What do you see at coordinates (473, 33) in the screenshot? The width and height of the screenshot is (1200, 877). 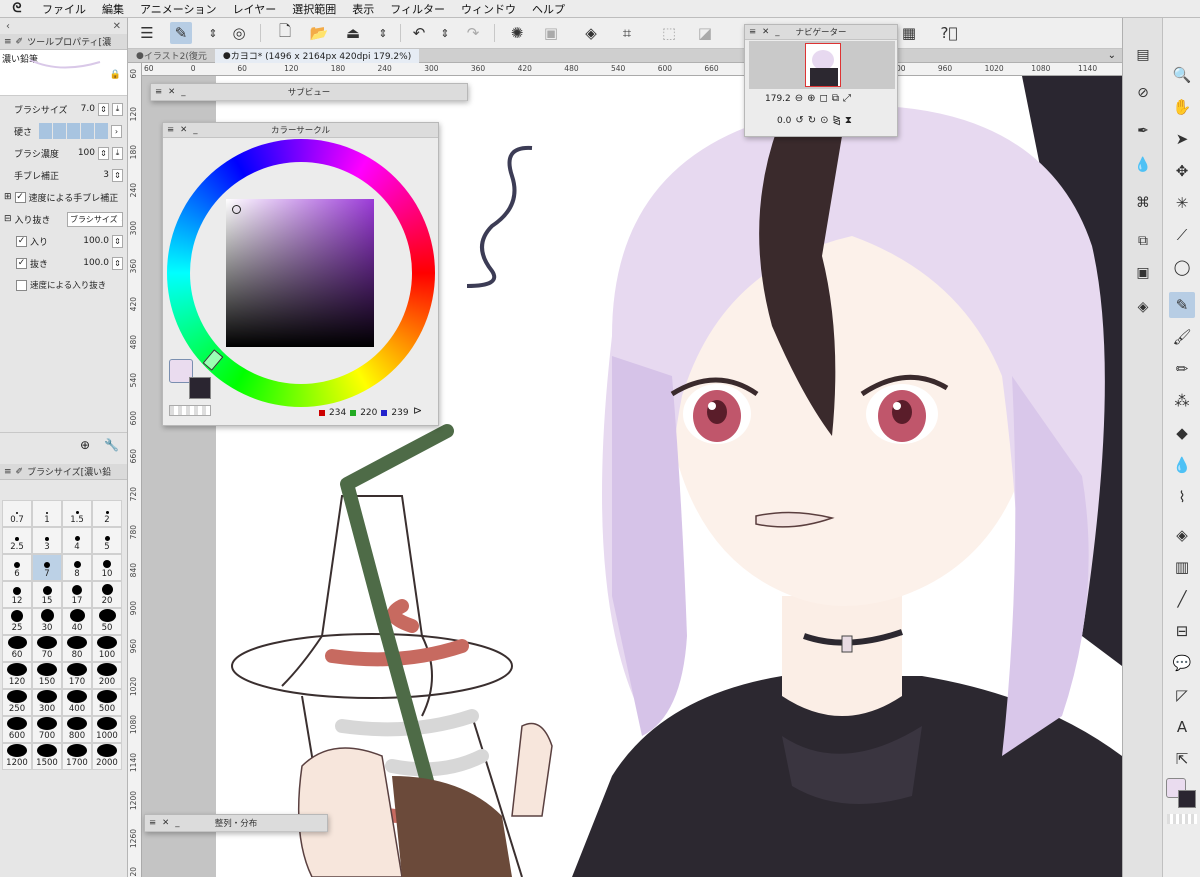 I see `redo-icon: ↷` at bounding box center [473, 33].